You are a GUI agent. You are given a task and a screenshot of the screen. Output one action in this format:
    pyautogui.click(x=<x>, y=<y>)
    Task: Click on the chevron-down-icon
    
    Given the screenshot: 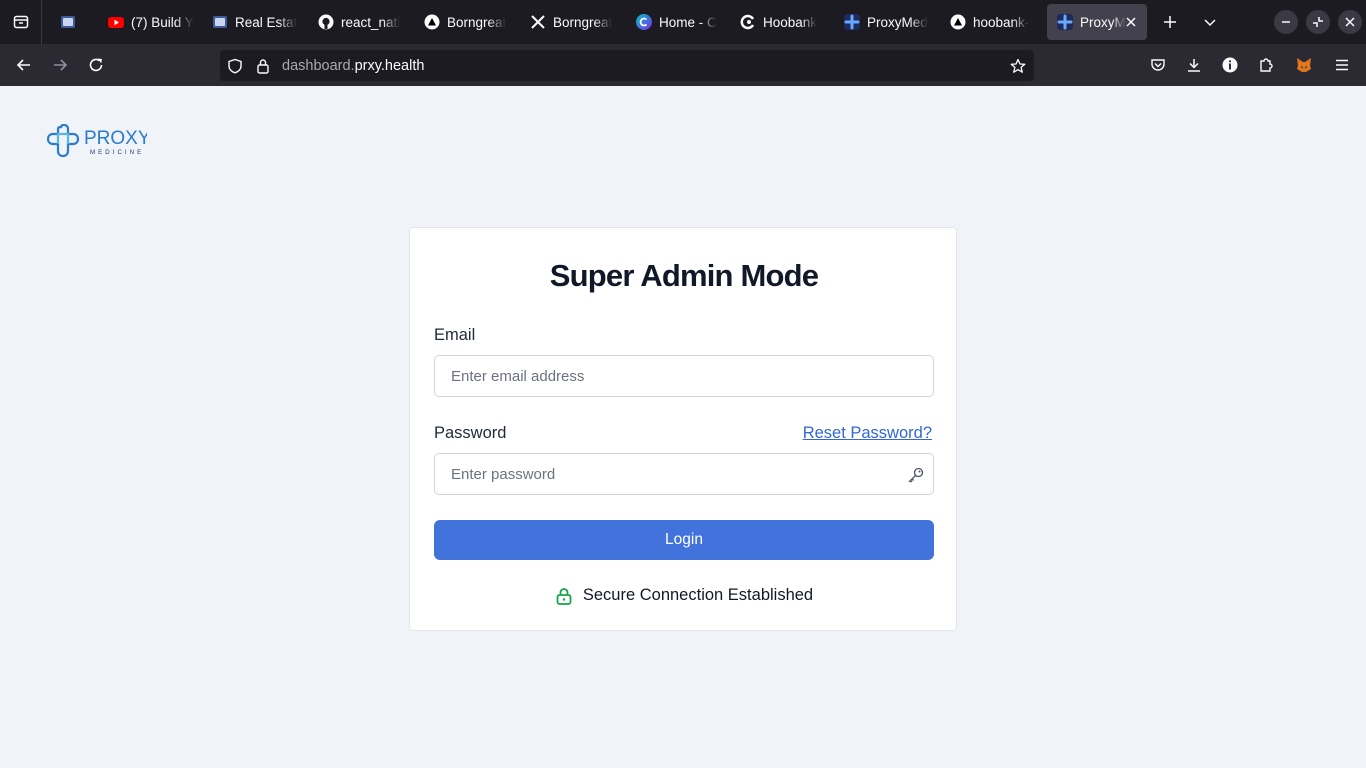 What is the action you would take?
    pyautogui.click(x=1210, y=23)
    